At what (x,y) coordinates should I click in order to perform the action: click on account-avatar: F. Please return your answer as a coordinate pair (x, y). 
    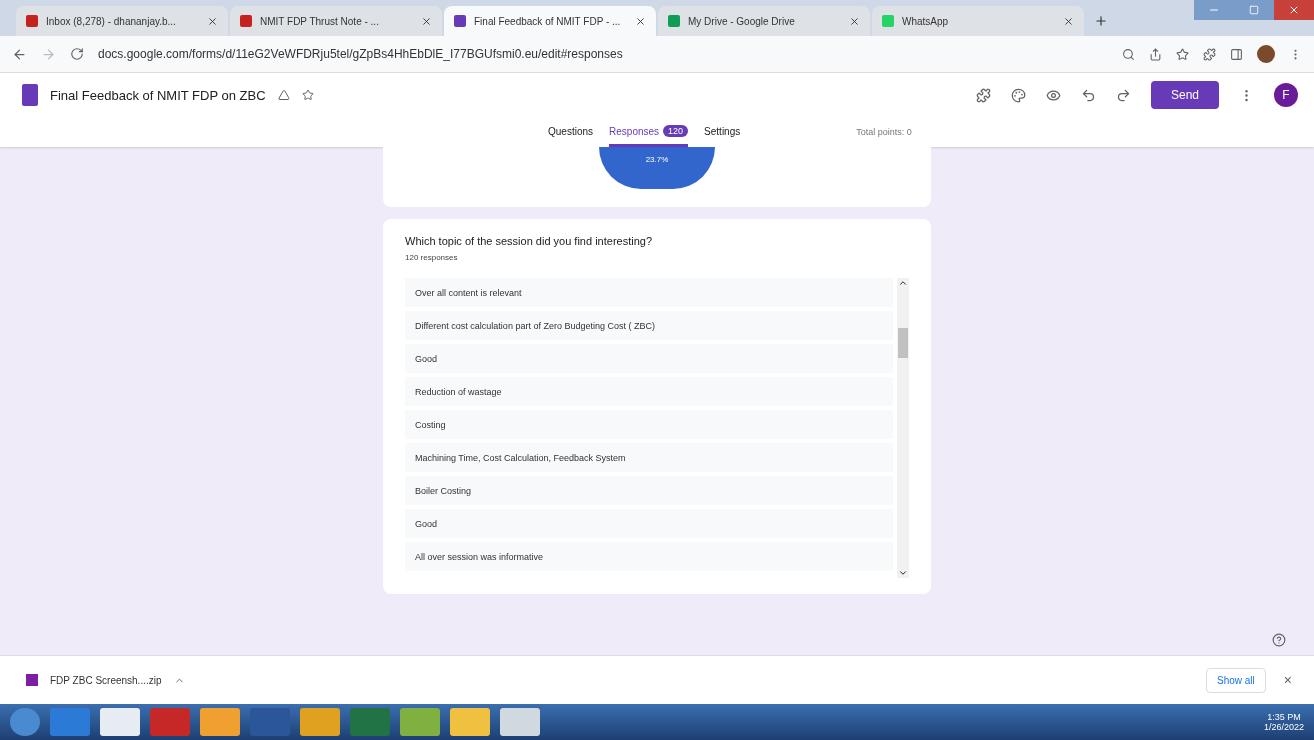
    Looking at the image, I should click on (1286, 95).